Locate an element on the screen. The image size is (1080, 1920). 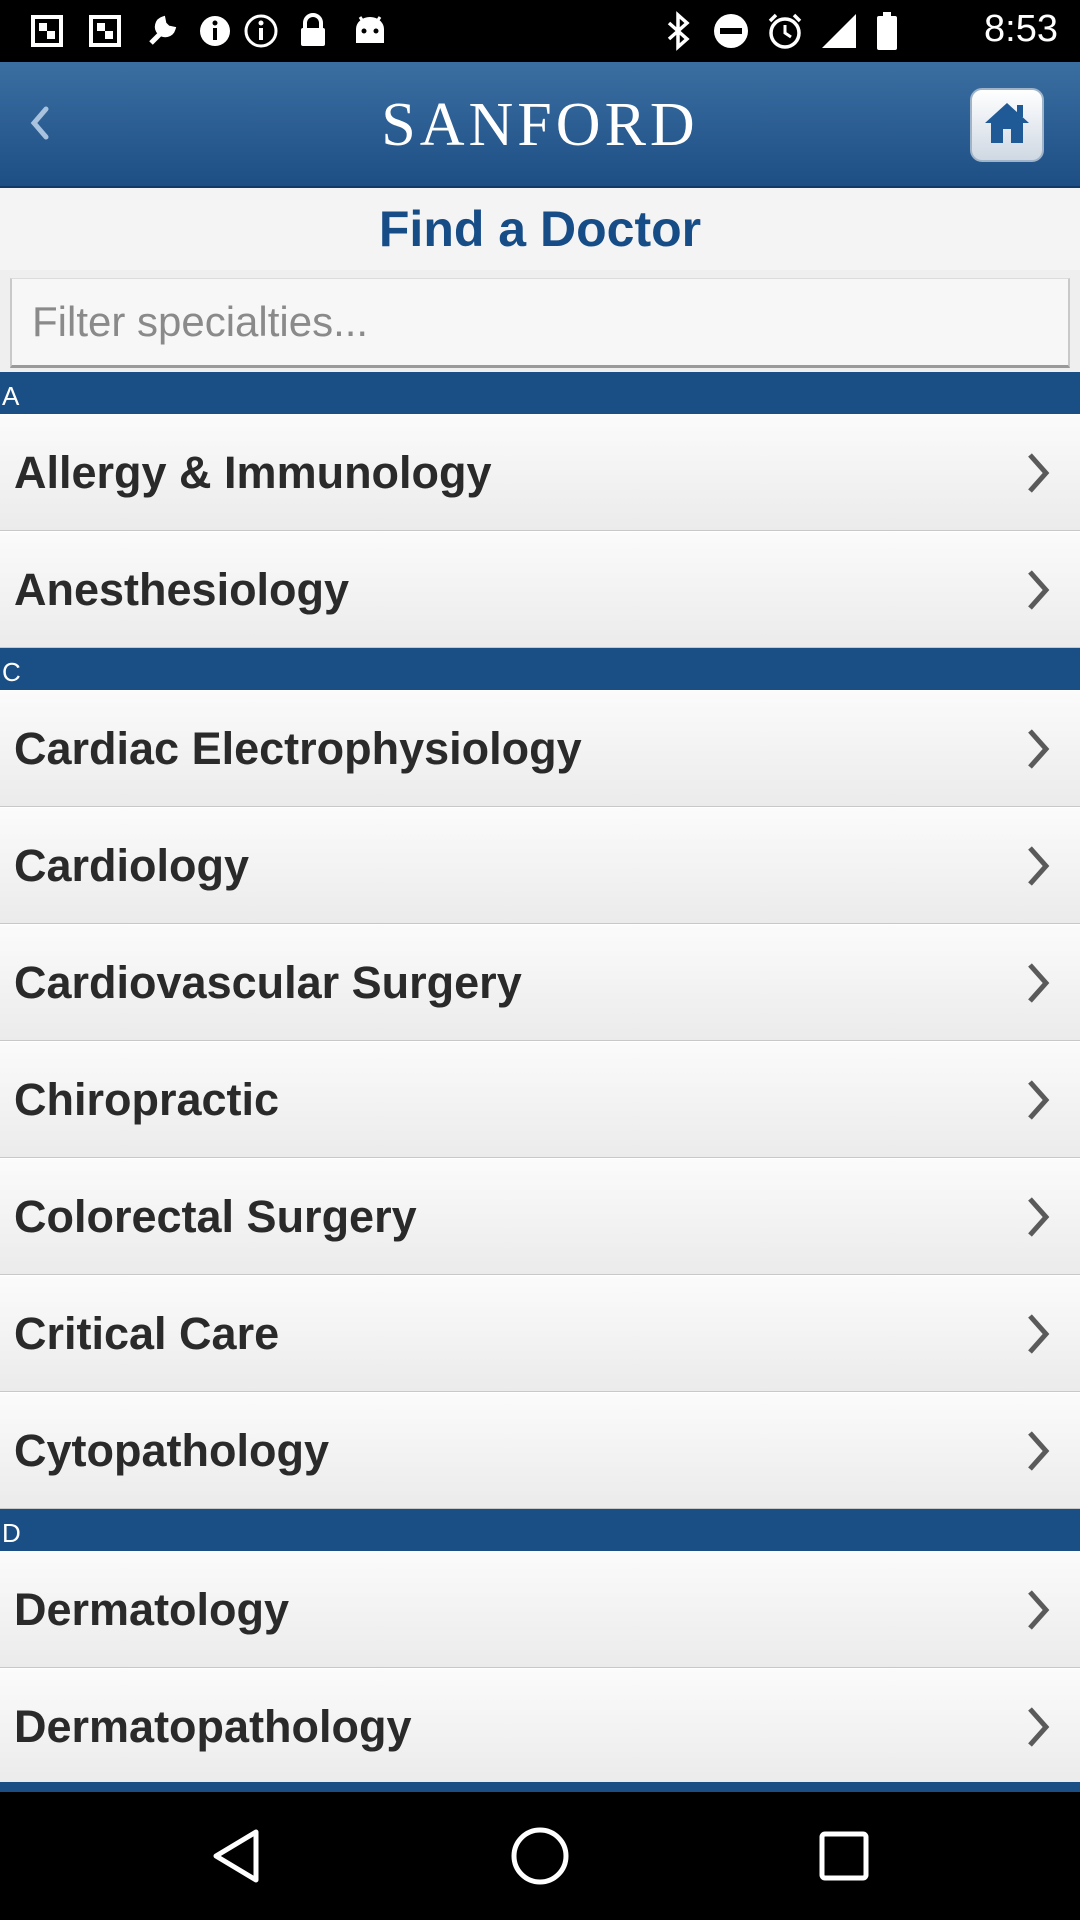
sanford-logo: SANFORD is located at coordinates (540, 125).